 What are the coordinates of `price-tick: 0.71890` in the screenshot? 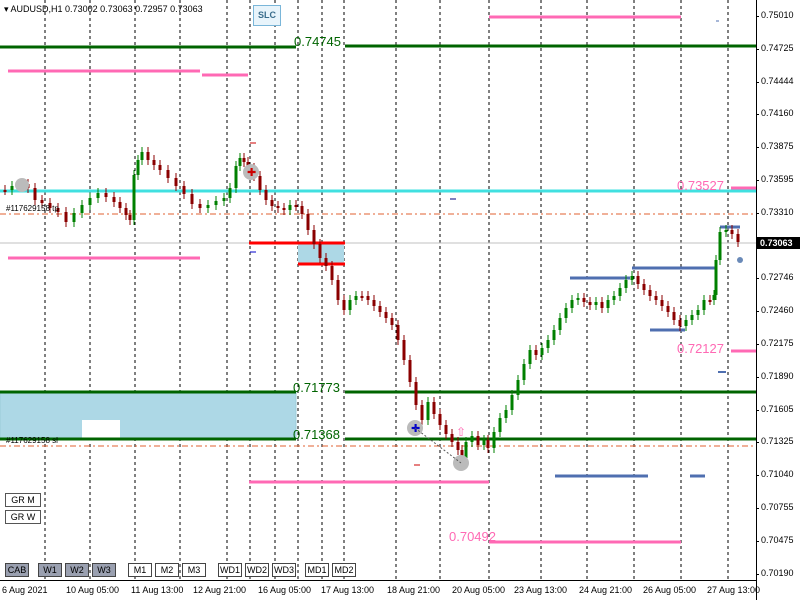 It's located at (775, 375).